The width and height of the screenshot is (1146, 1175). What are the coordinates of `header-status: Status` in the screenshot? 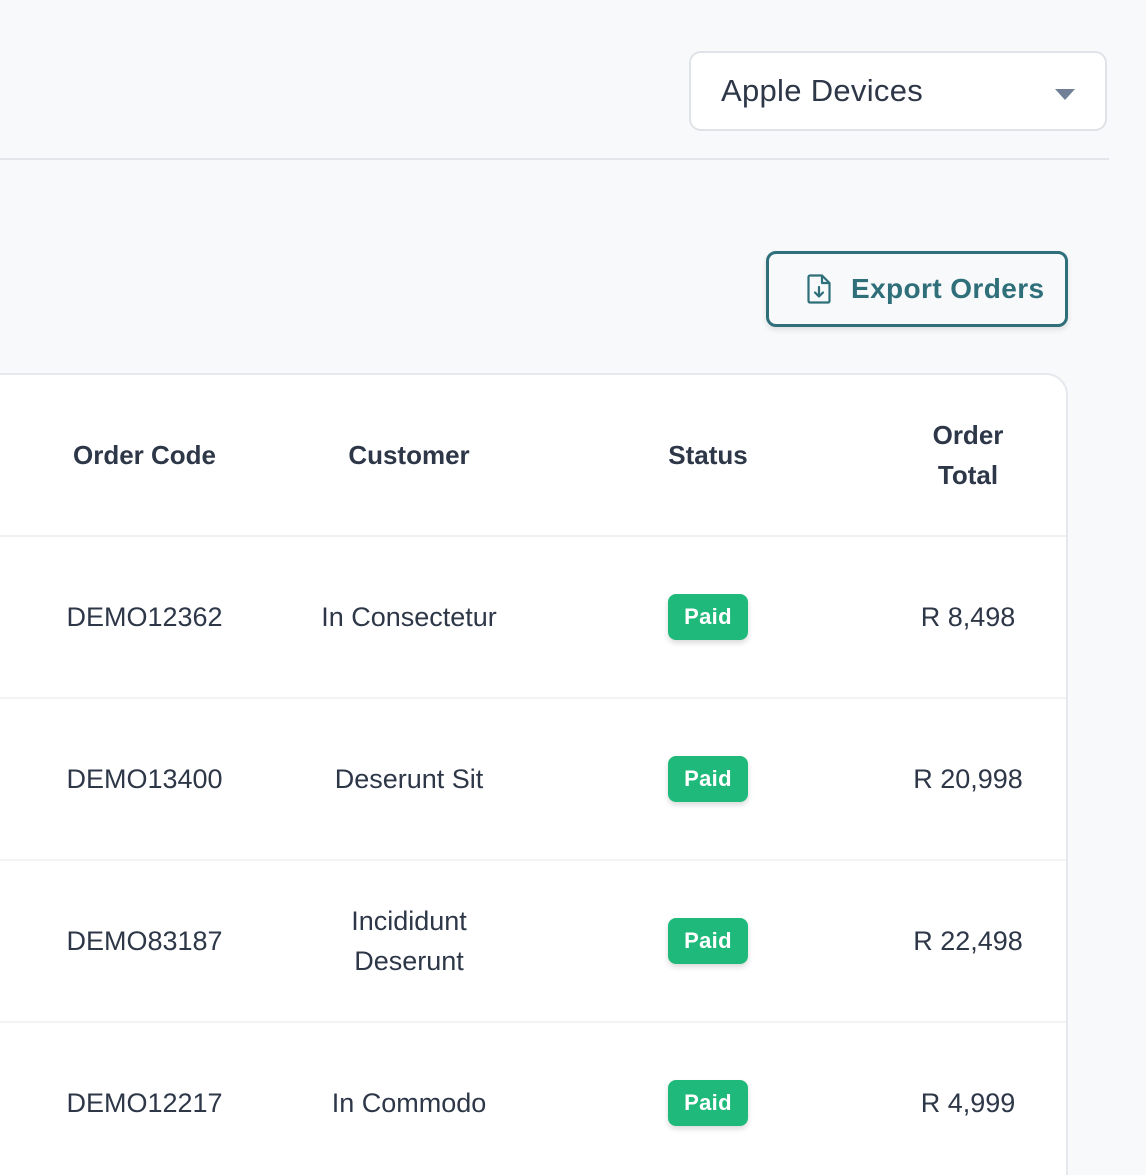 It's located at (708, 455).